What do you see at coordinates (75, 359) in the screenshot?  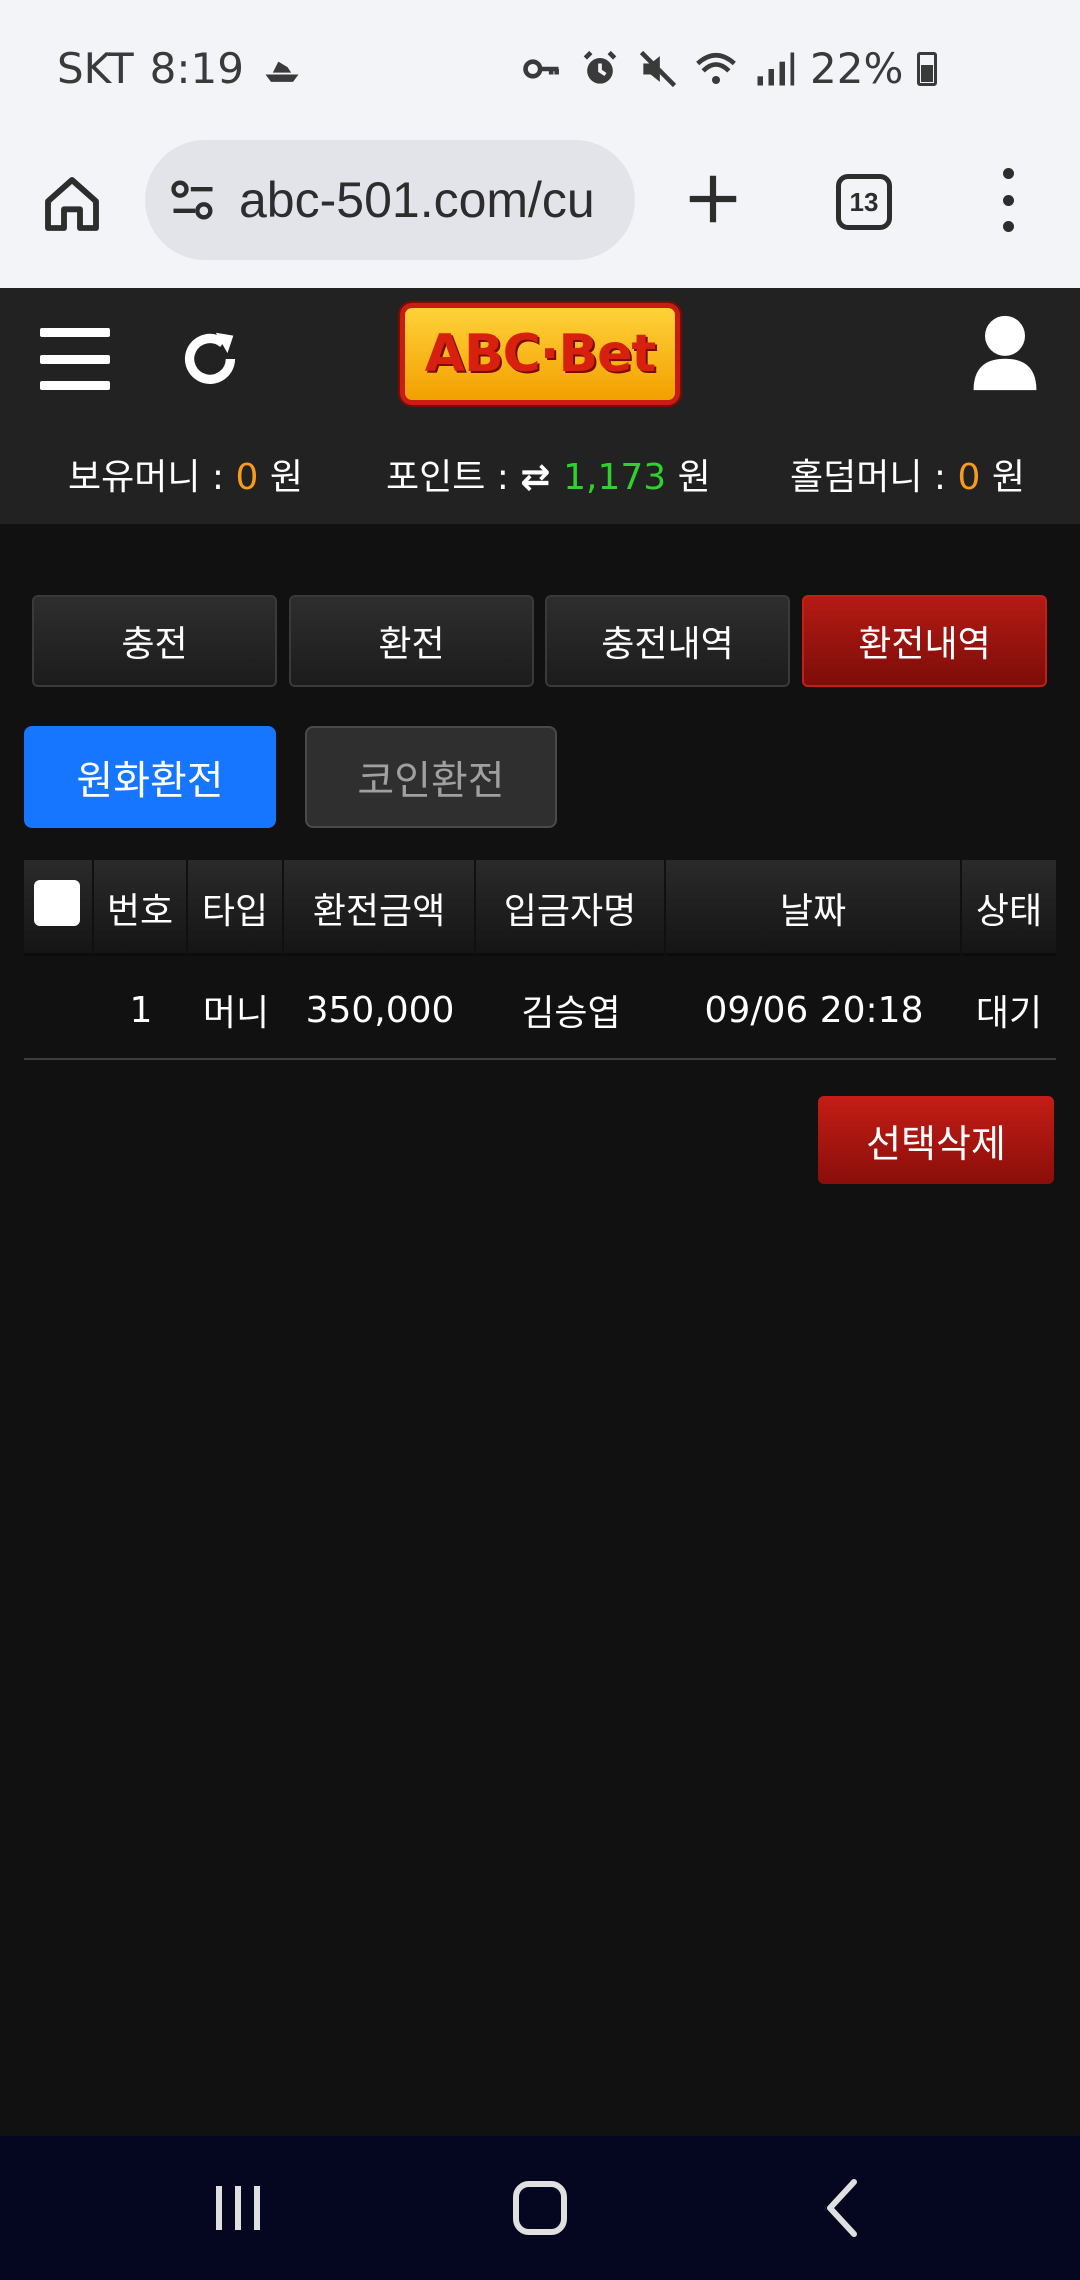 I see `hamburger-menu-icon` at bounding box center [75, 359].